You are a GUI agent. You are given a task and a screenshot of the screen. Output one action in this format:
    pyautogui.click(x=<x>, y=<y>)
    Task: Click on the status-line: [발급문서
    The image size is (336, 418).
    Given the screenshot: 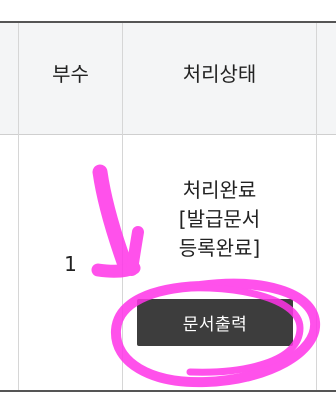 What is the action you would take?
    pyautogui.click(x=219, y=219)
    